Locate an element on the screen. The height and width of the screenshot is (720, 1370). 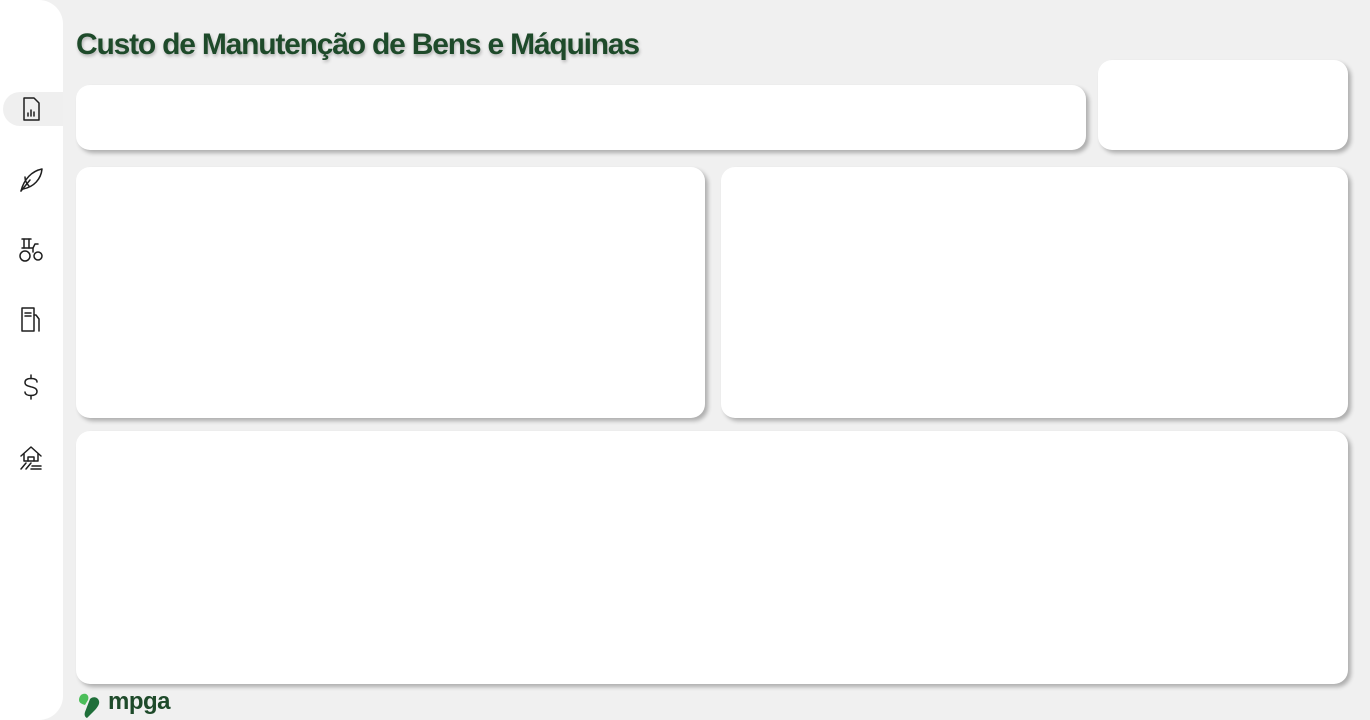
sidebar-item-farm is located at coordinates (31, 457).